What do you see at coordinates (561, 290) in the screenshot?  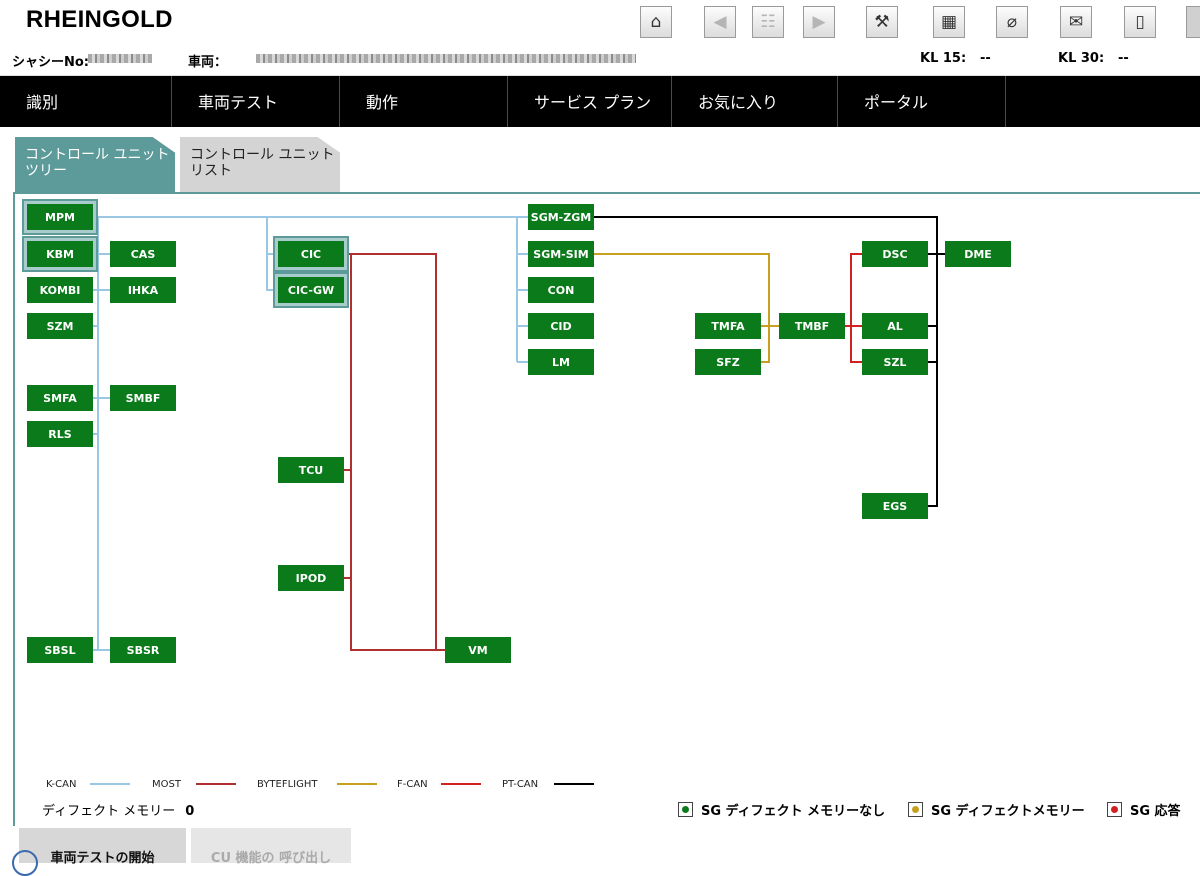 I see `control-unit-con: CON` at bounding box center [561, 290].